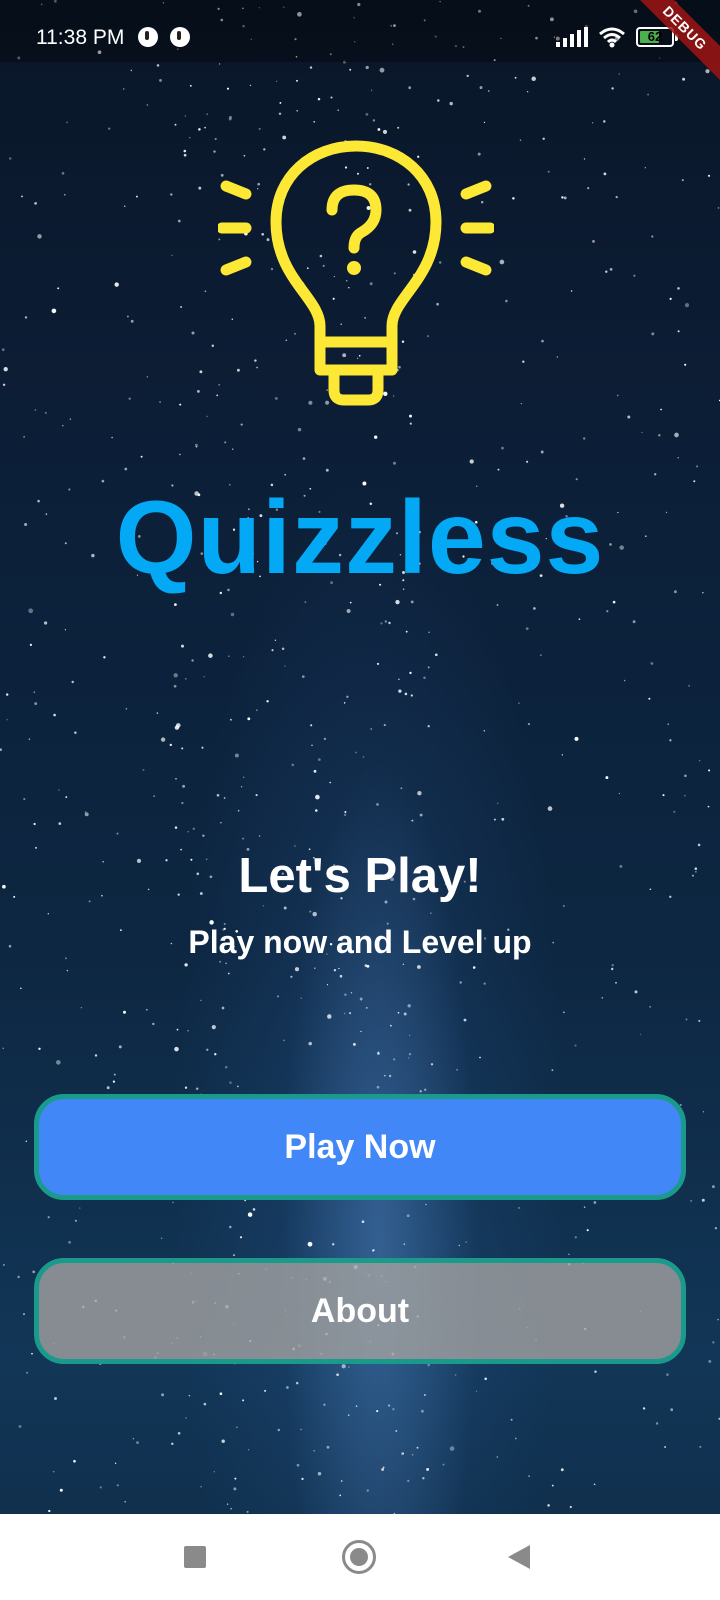 The image size is (720, 1600). Describe the element at coordinates (164, 37) in the screenshot. I see `status-notification-icons` at that location.